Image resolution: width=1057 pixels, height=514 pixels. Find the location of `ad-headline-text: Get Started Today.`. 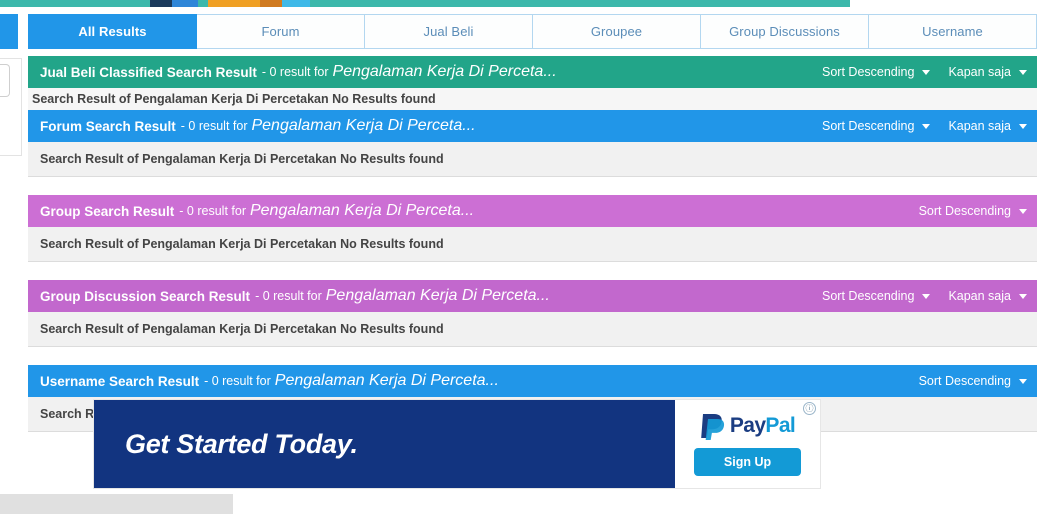

ad-headline-text: Get Started Today. is located at coordinates (241, 443).